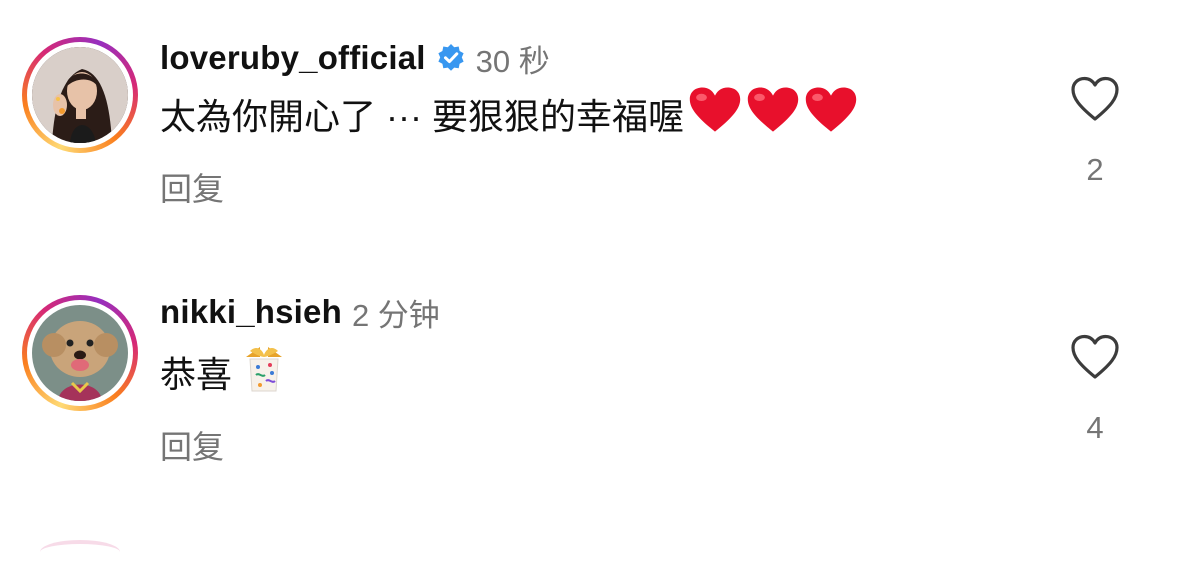  Describe the element at coordinates (395, 315) in the screenshot. I see `comment-time: 2 分钟` at that location.